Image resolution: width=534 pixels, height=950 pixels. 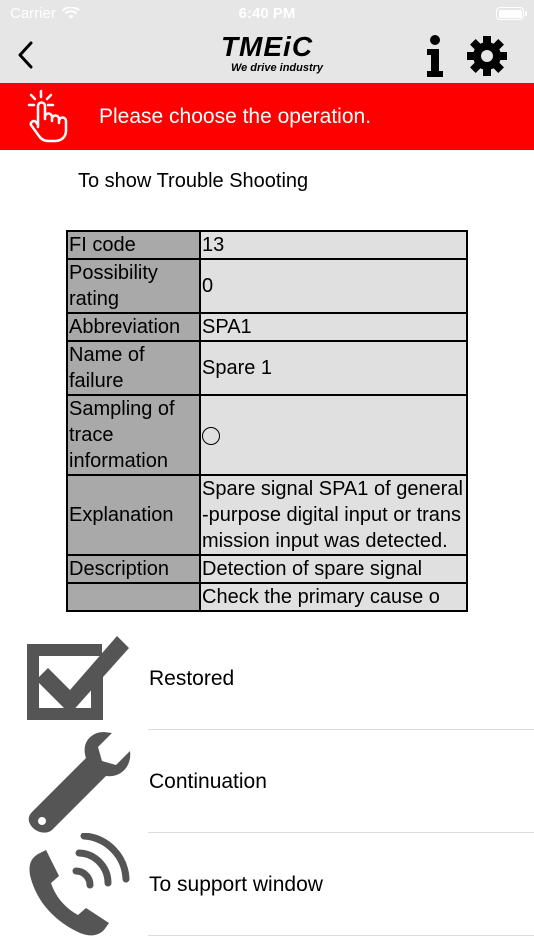 I want to click on info-button, so click(x=435, y=56).